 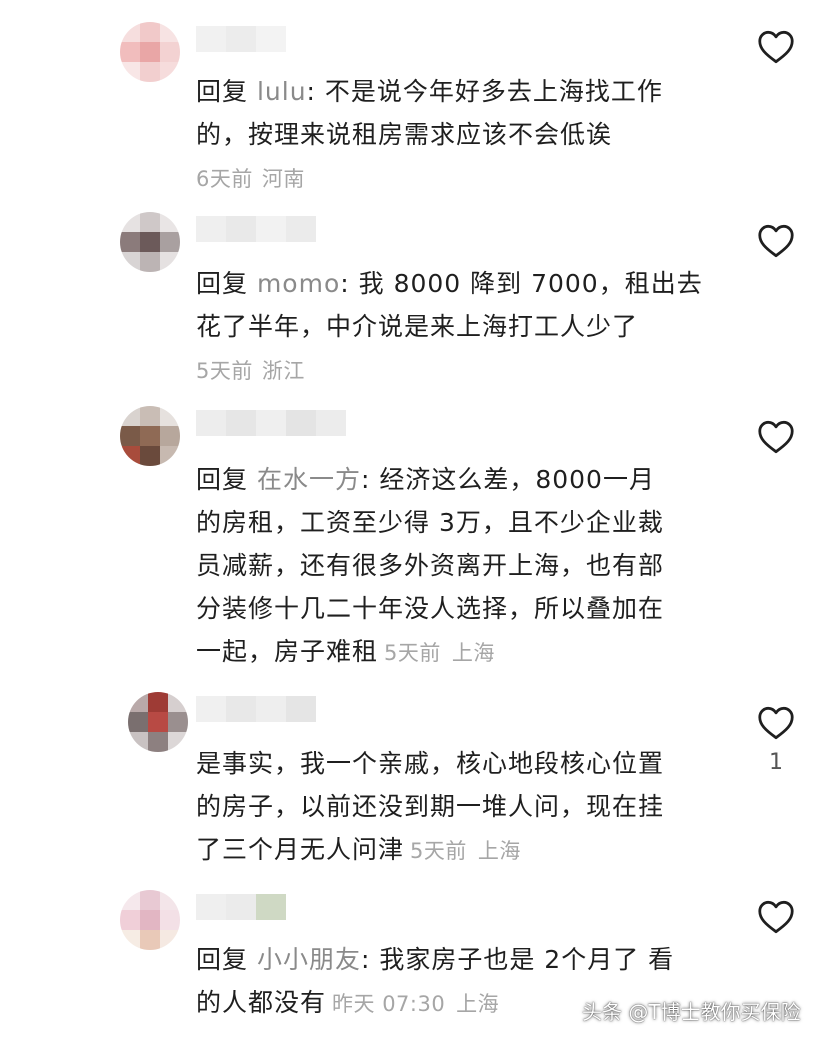 What do you see at coordinates (298, 283) in the screenshot?
I see `reply-target-name: momo` at bounding box center [298, 283].